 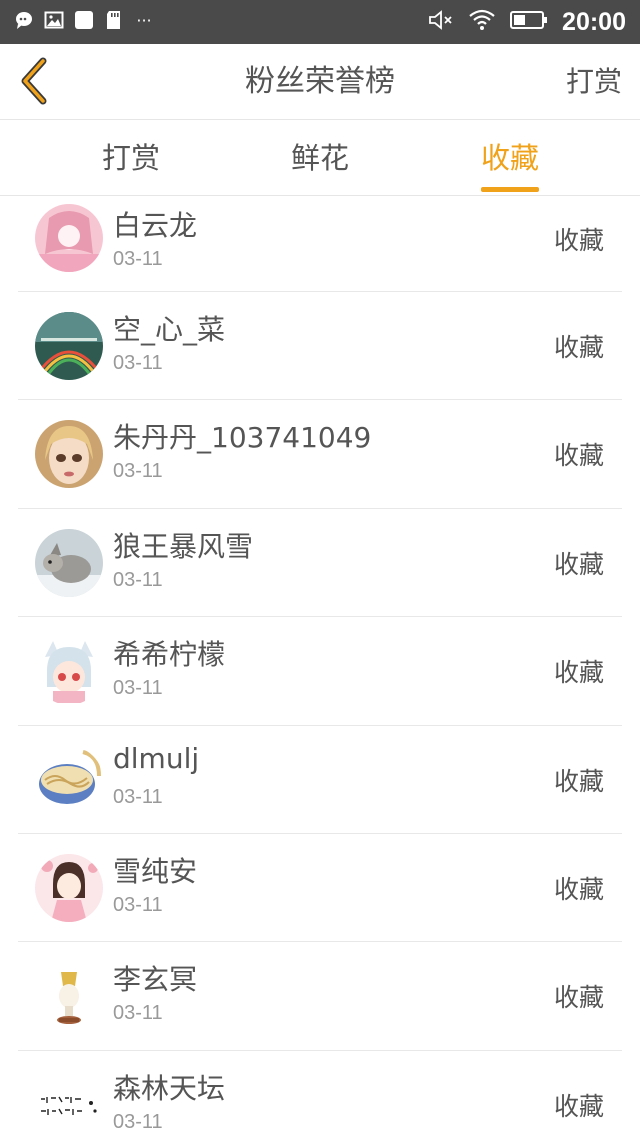 I want to click on tab-label: 打赏, so click(x=130, y=158).